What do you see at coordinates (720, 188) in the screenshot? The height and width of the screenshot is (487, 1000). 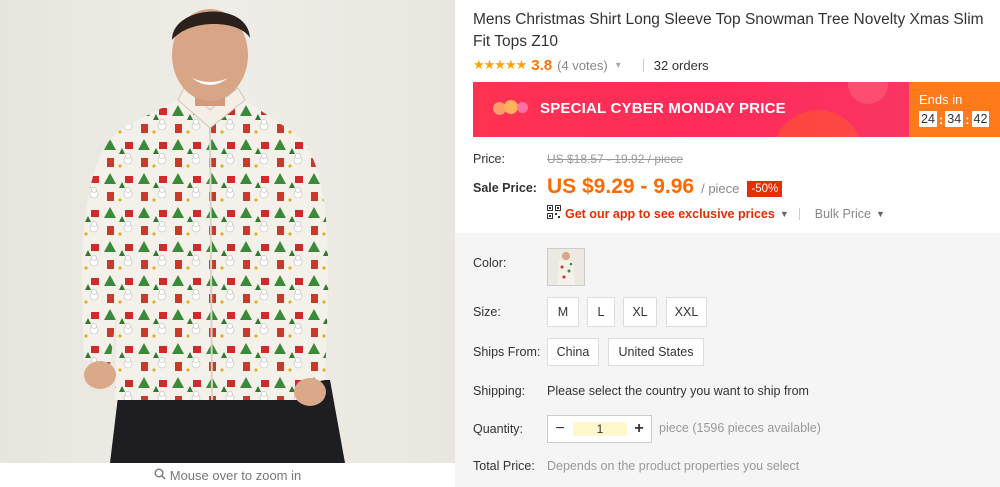 I see `price-unit: / piece` at bounding box center [720, 188].